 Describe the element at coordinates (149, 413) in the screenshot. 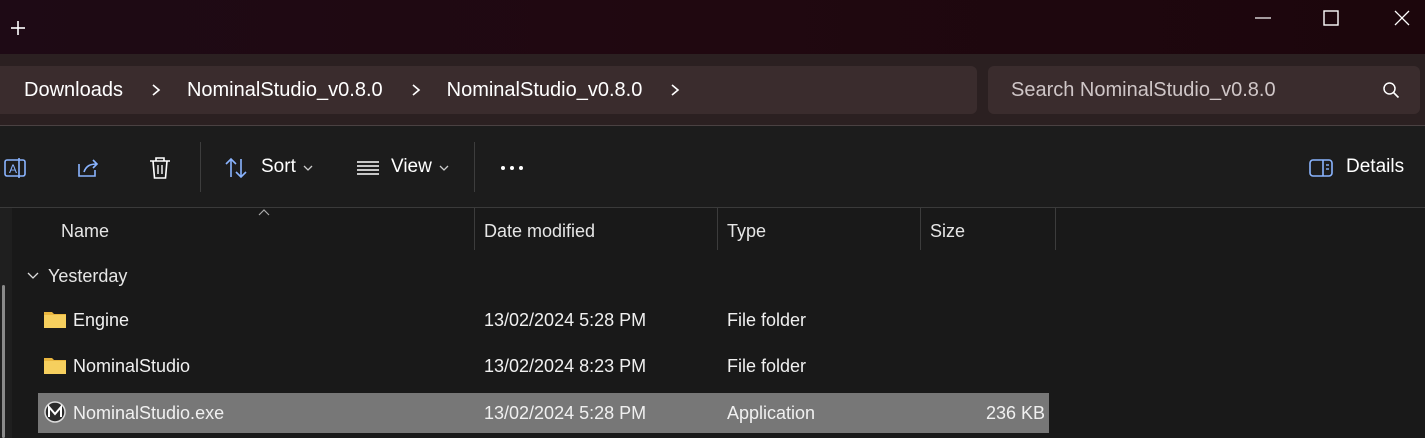

I see `file-name: NominalStudio.exe` at that location.